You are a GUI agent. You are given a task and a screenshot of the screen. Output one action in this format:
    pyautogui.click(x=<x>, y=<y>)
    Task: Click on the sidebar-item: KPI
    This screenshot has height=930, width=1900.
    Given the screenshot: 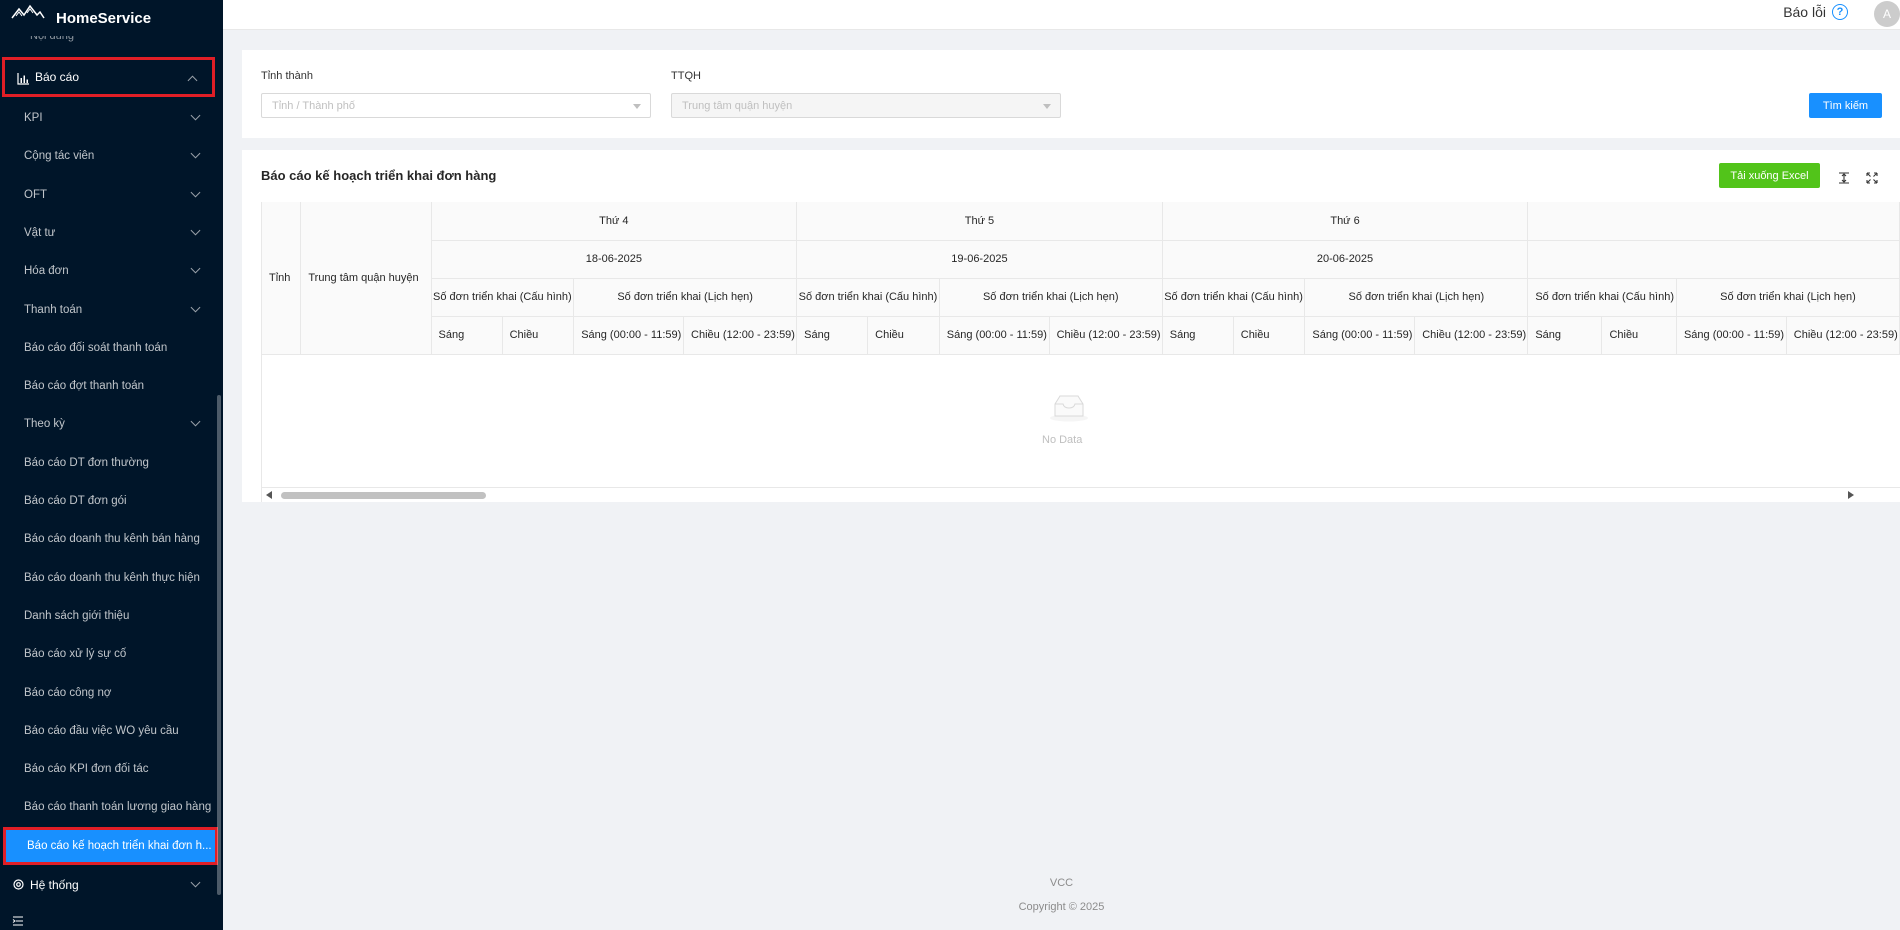 What is the action you would take?
    pyautogui.click(x=107, y=118)
    